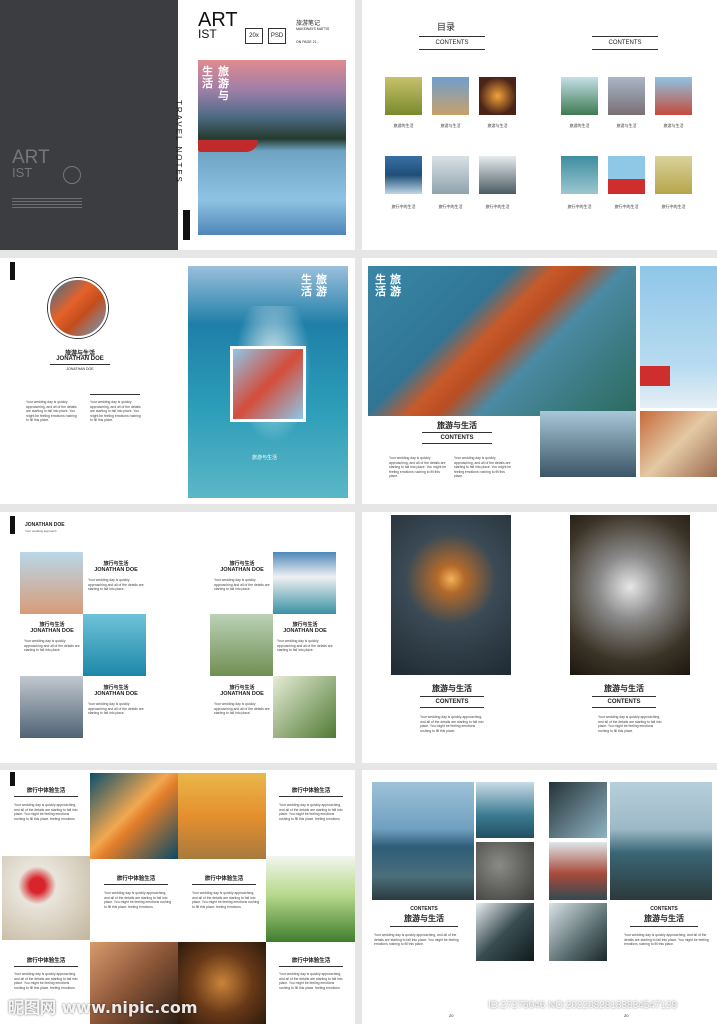 The image size is (717, 1024). I want to click on toc-label: 旅游的生活, so click(579, 125).